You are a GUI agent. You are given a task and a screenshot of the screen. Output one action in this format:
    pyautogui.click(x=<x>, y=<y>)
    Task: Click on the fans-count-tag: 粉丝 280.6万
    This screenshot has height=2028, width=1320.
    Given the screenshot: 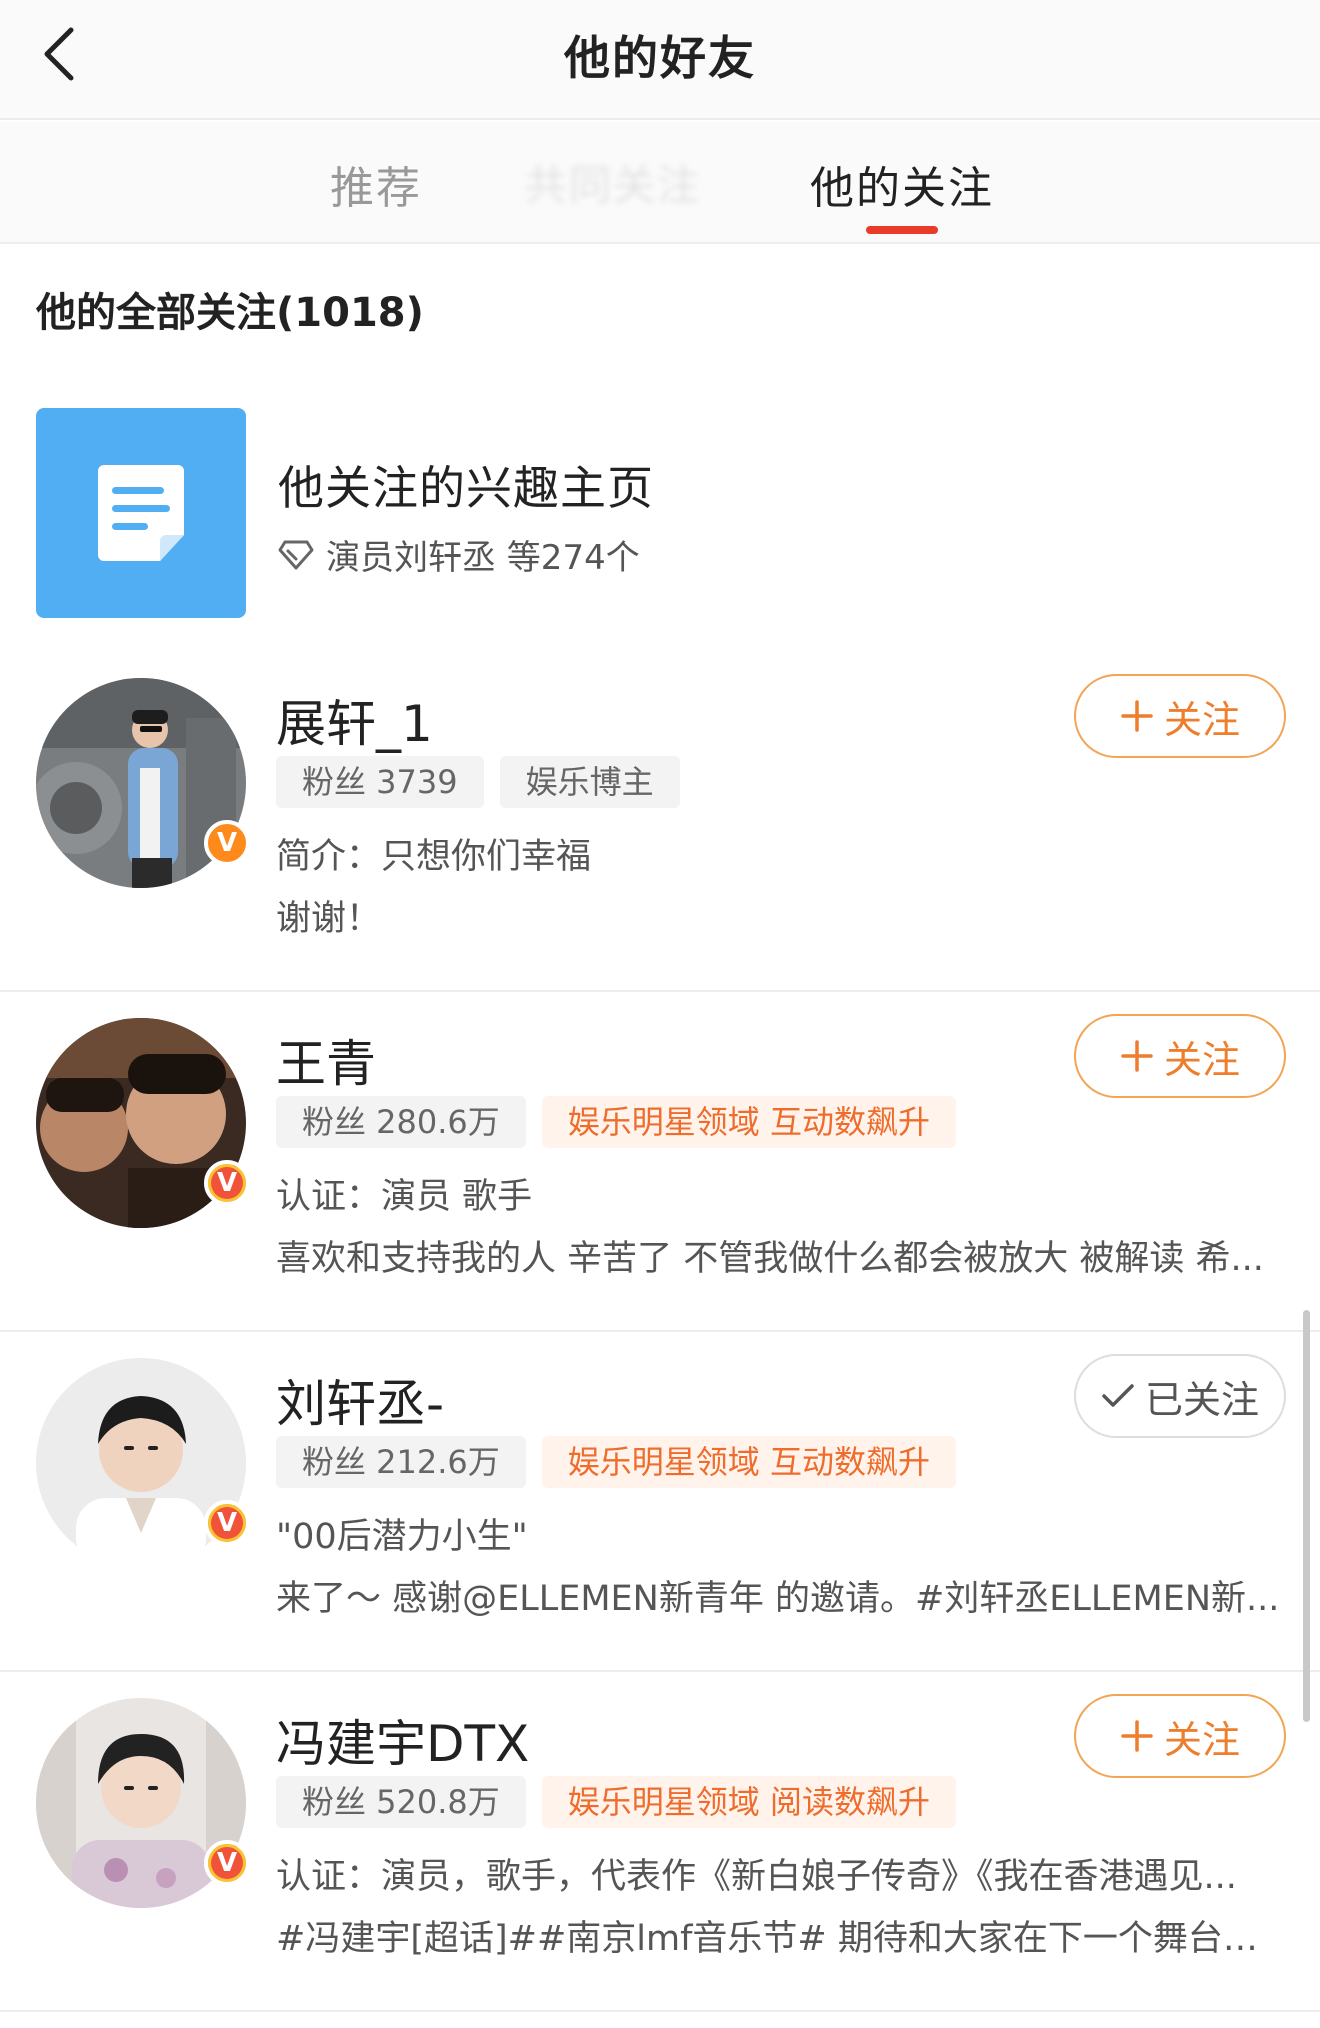 What is the action you would take?
    pyautogui.click(x=401, y=1122)
    